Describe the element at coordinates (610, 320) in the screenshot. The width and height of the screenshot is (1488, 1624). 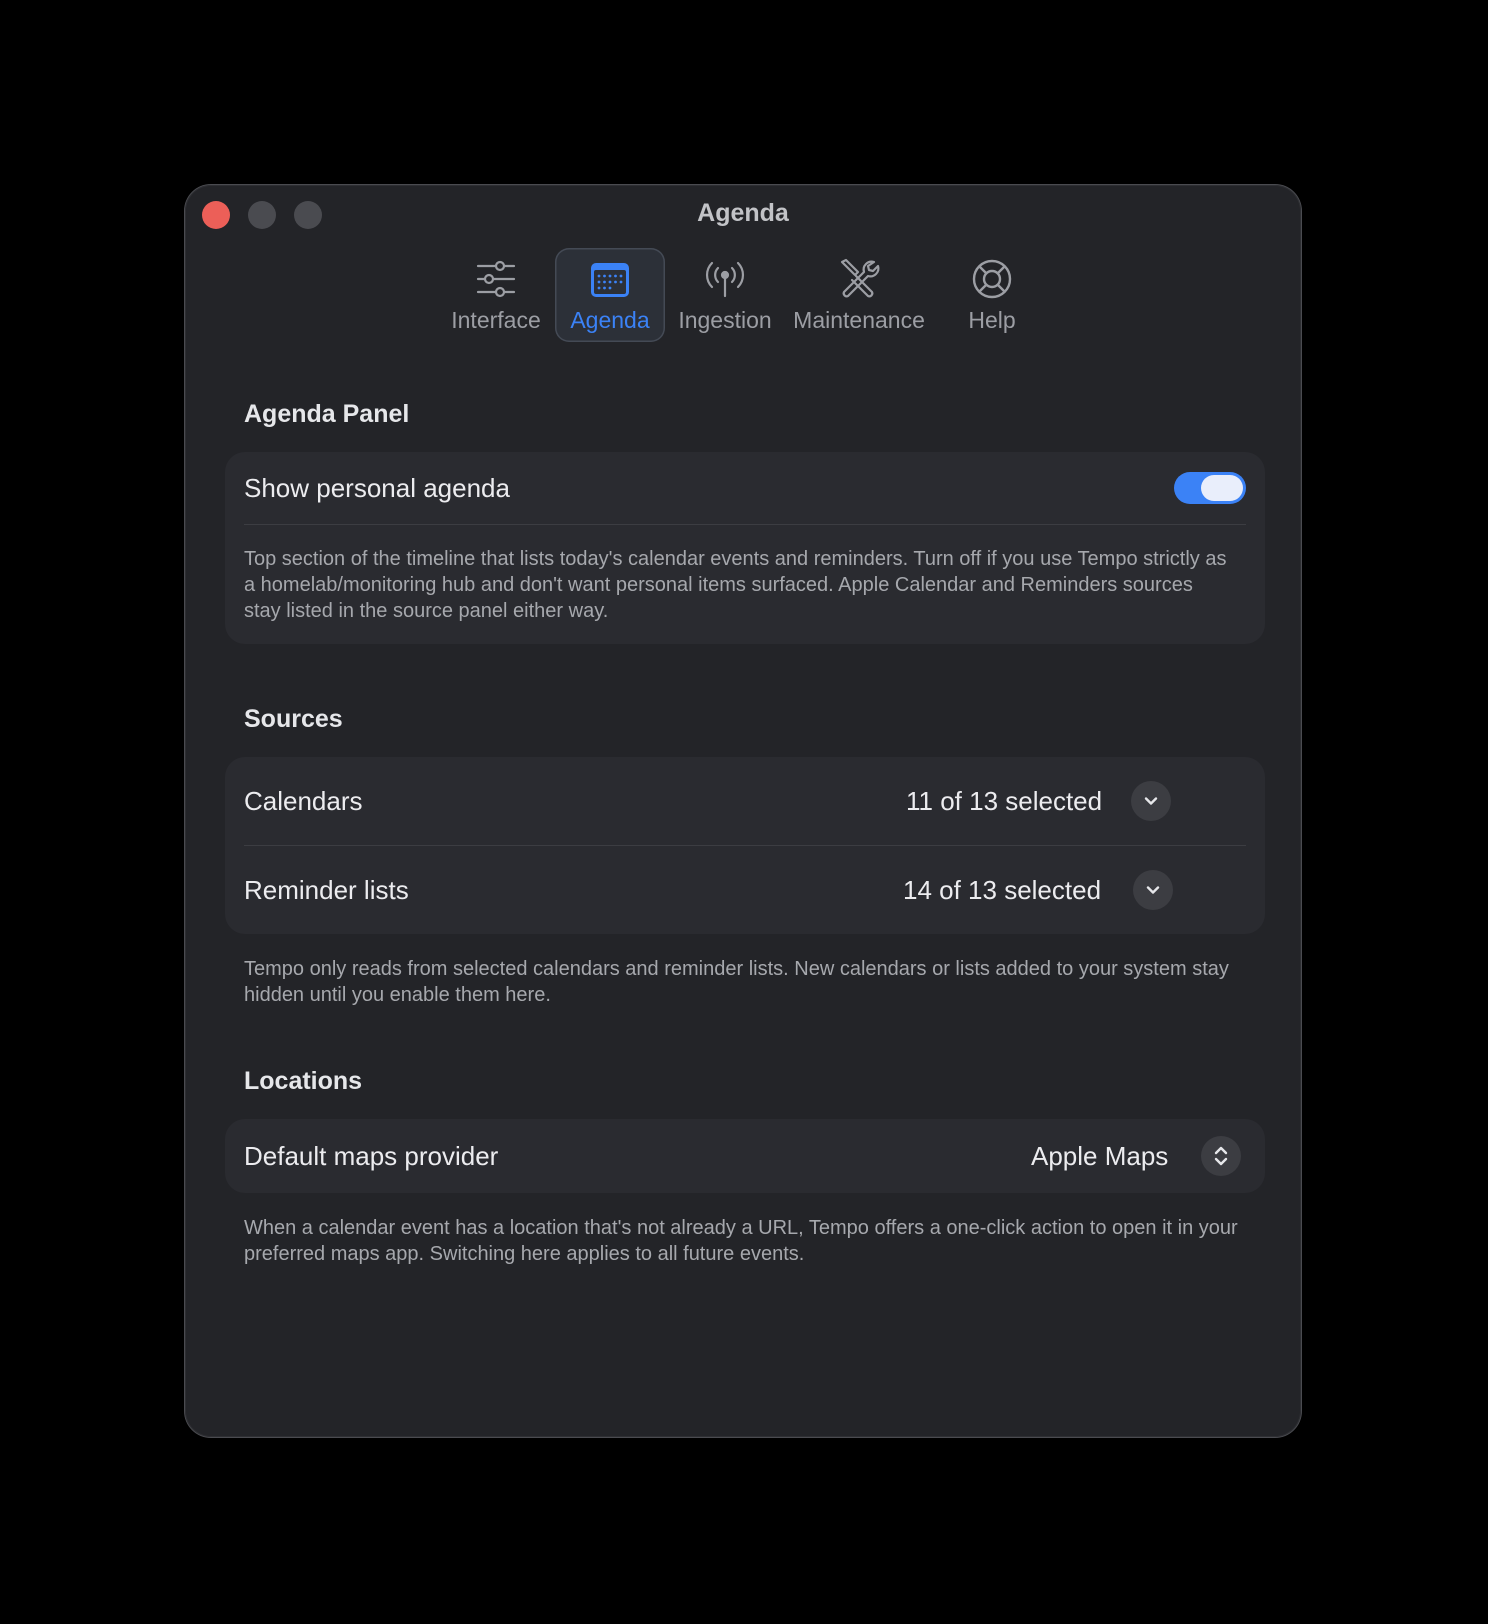
I see `tab-agenda-label: Agenda` at that location.